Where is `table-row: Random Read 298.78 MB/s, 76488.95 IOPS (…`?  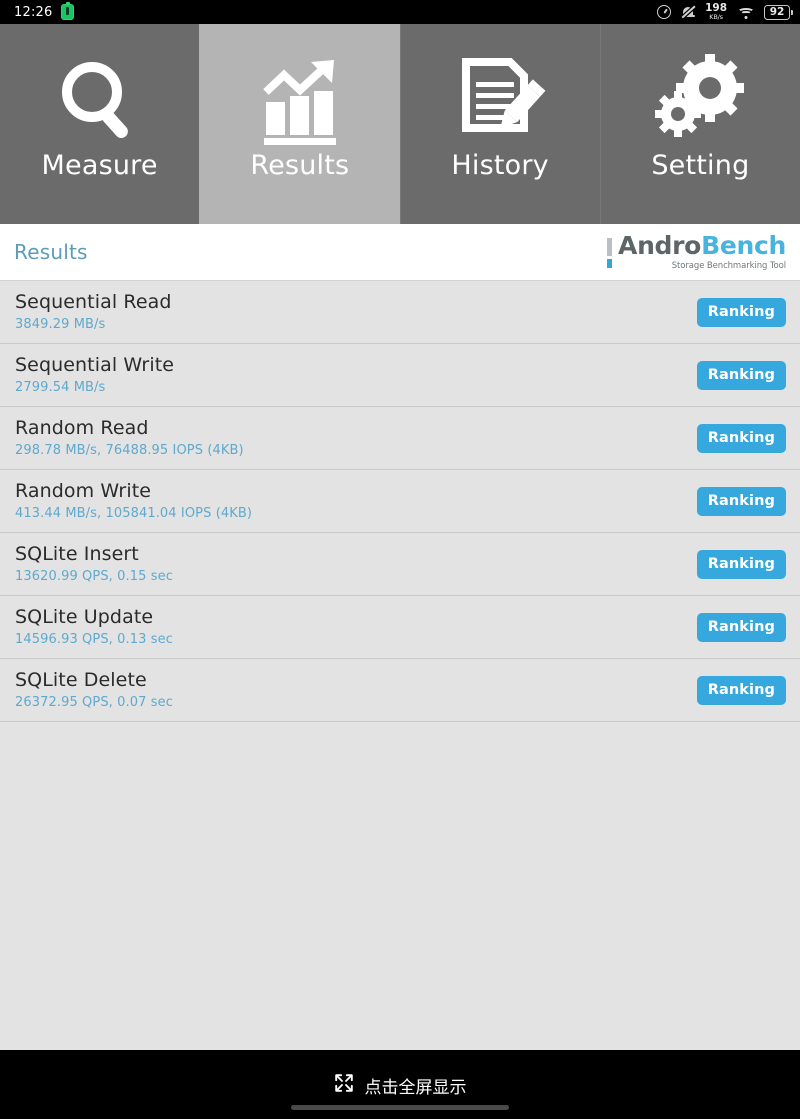 table-row: Random Read 298.78 MB/s, 76488.95 IOPS (… is located at coordinates (400, 438).